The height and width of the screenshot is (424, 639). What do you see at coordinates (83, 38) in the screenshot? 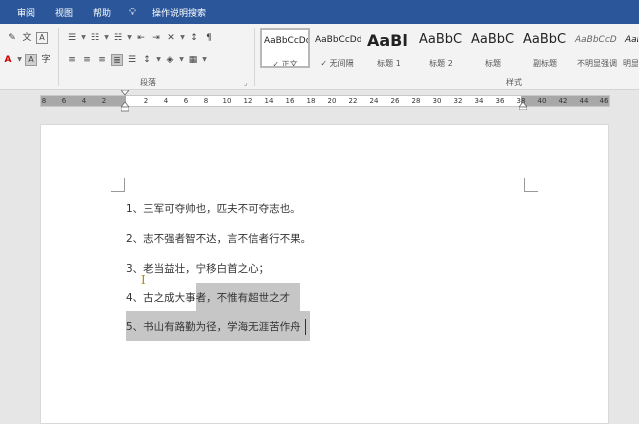
I see `bullets-dropdown-icon: ▼` at bounding box center [83, 38].